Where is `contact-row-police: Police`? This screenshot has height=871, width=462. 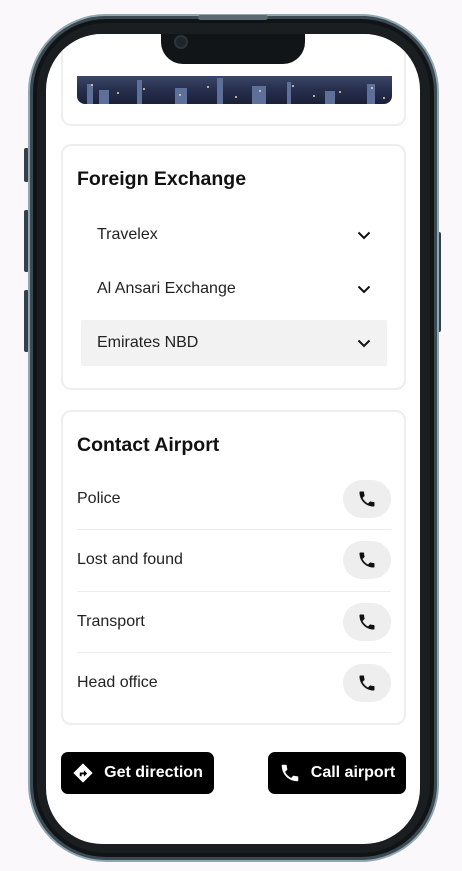 contact-row-police: Police is located at coordinates (234, 499).